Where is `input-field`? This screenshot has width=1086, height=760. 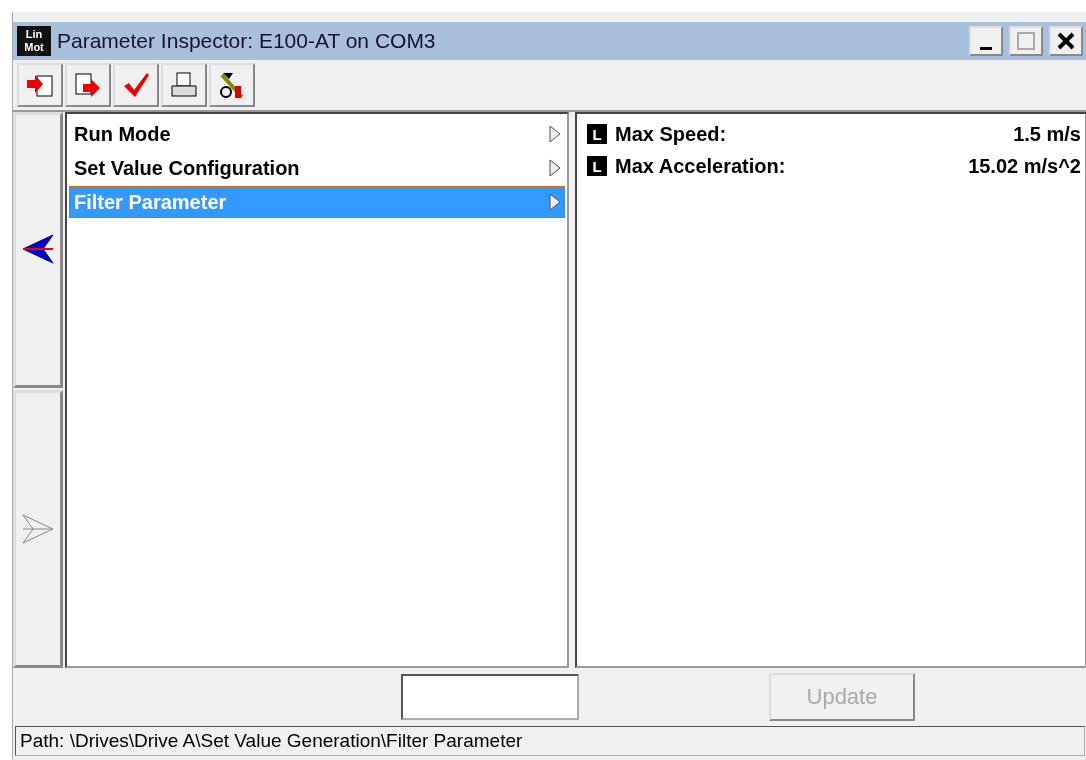 input-field is located at coordinates (490, 697).